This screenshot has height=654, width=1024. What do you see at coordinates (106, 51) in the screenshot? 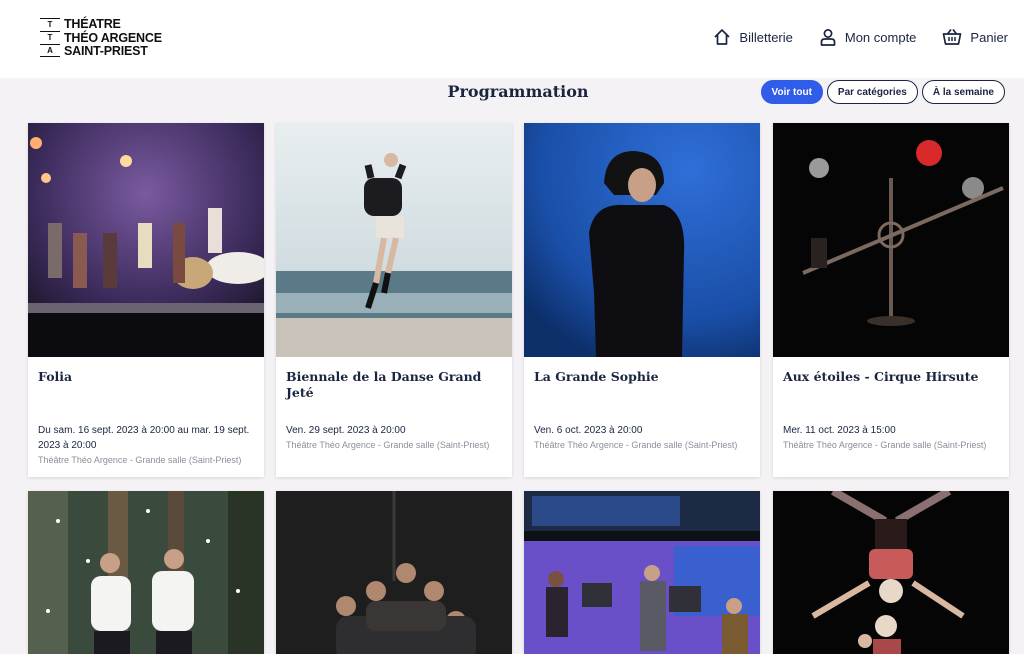
I see `logo-line: SAINT-PRIEST` at bounding box center [106, 51].